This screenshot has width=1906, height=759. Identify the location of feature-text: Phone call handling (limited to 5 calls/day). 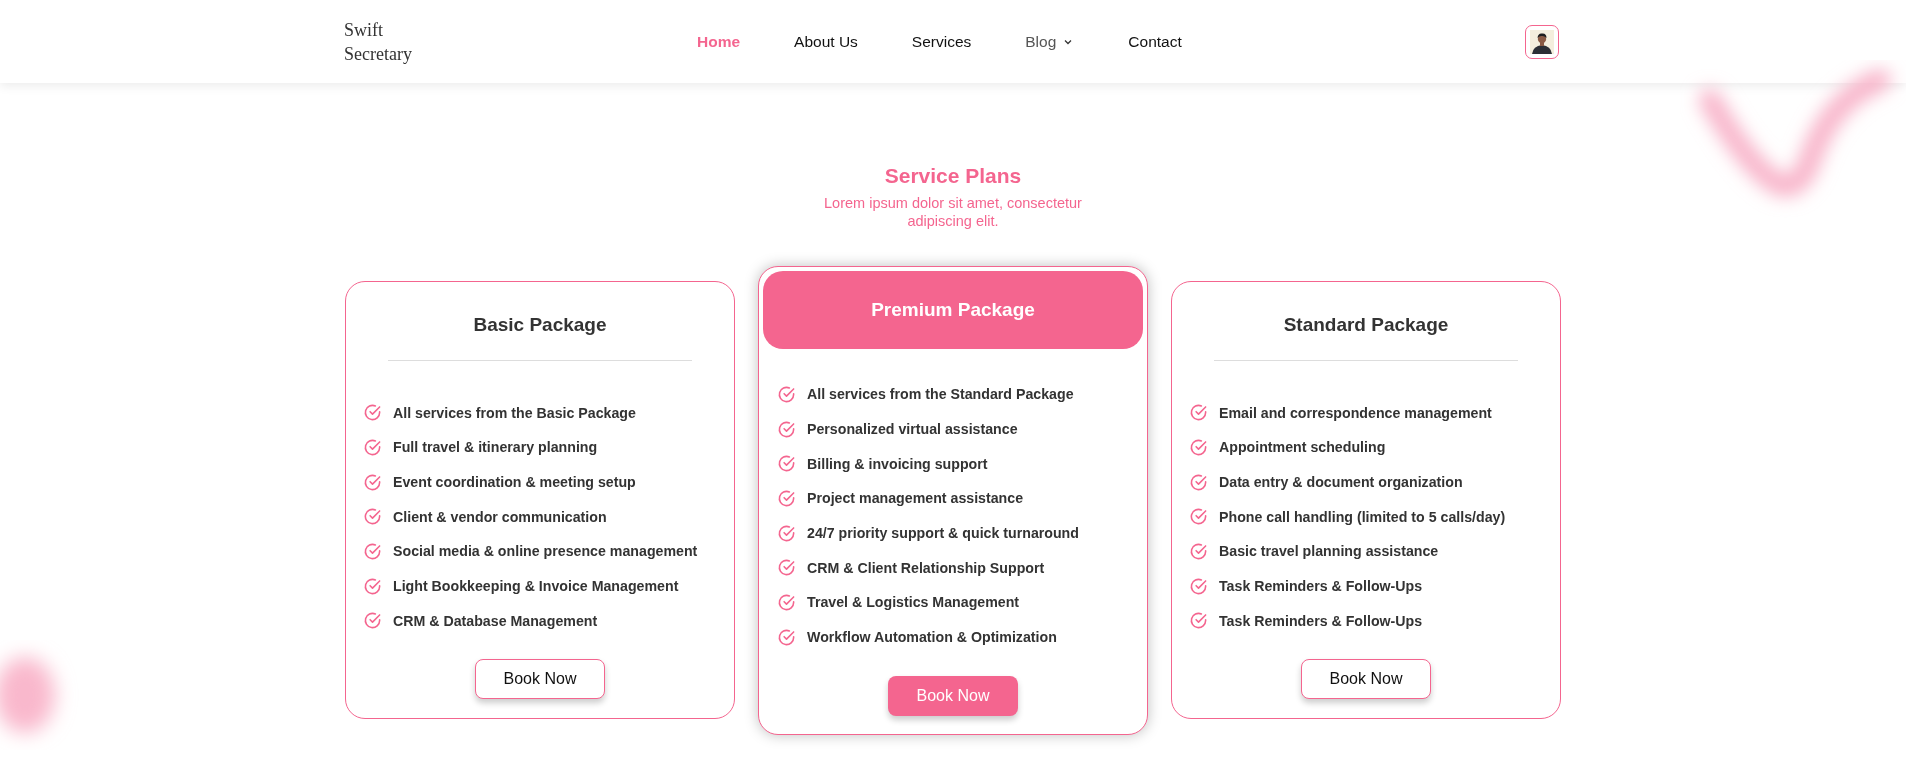
(1362, 516).